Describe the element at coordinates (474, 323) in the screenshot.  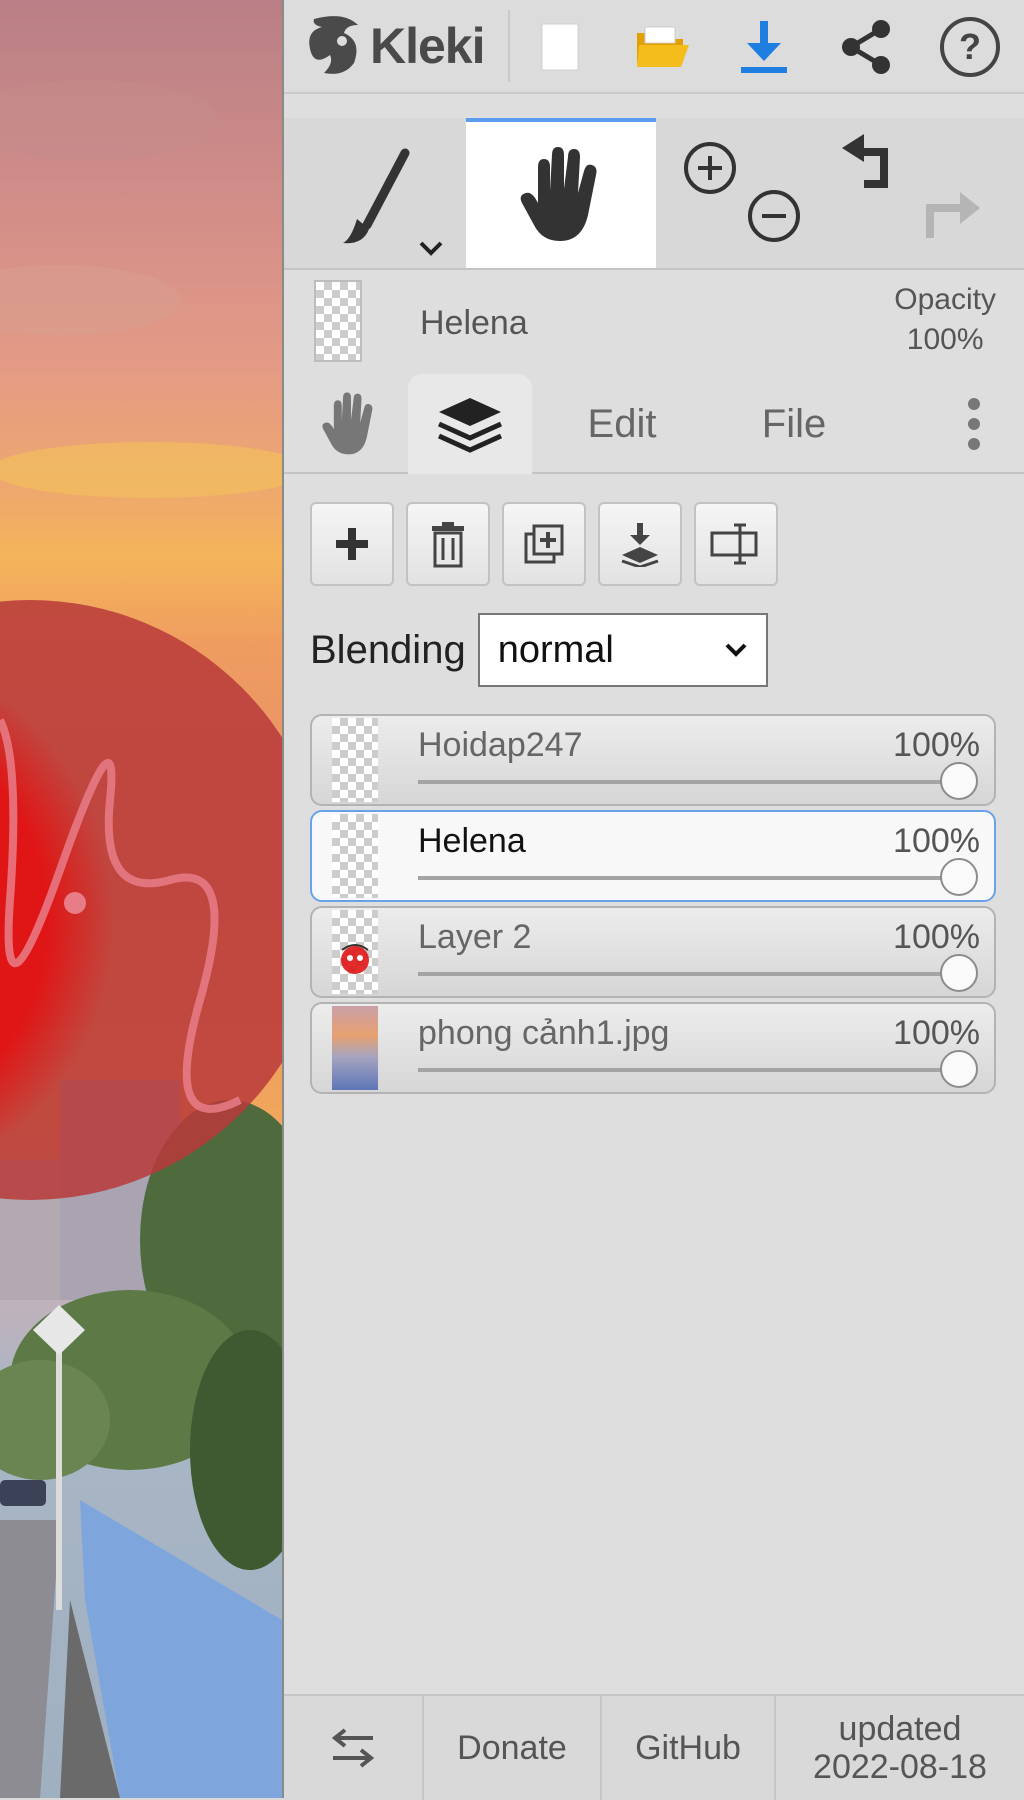
I see `current-layer-name: Helena` at that location.